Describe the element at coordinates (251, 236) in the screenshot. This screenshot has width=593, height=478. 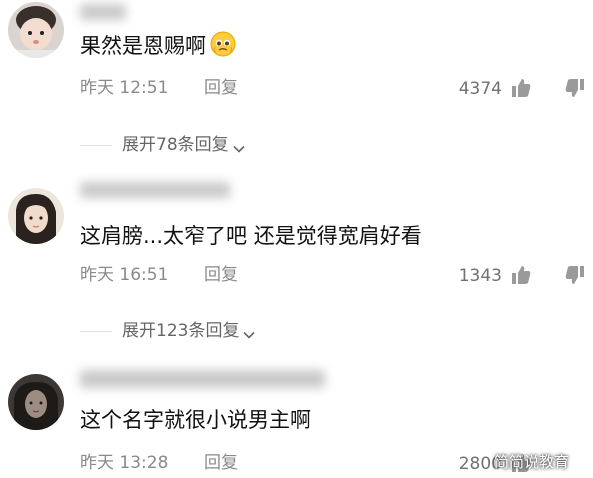
I see `comment-text: 这肩膀...太窄了吧 还是觉得宽肩好看` at that location.